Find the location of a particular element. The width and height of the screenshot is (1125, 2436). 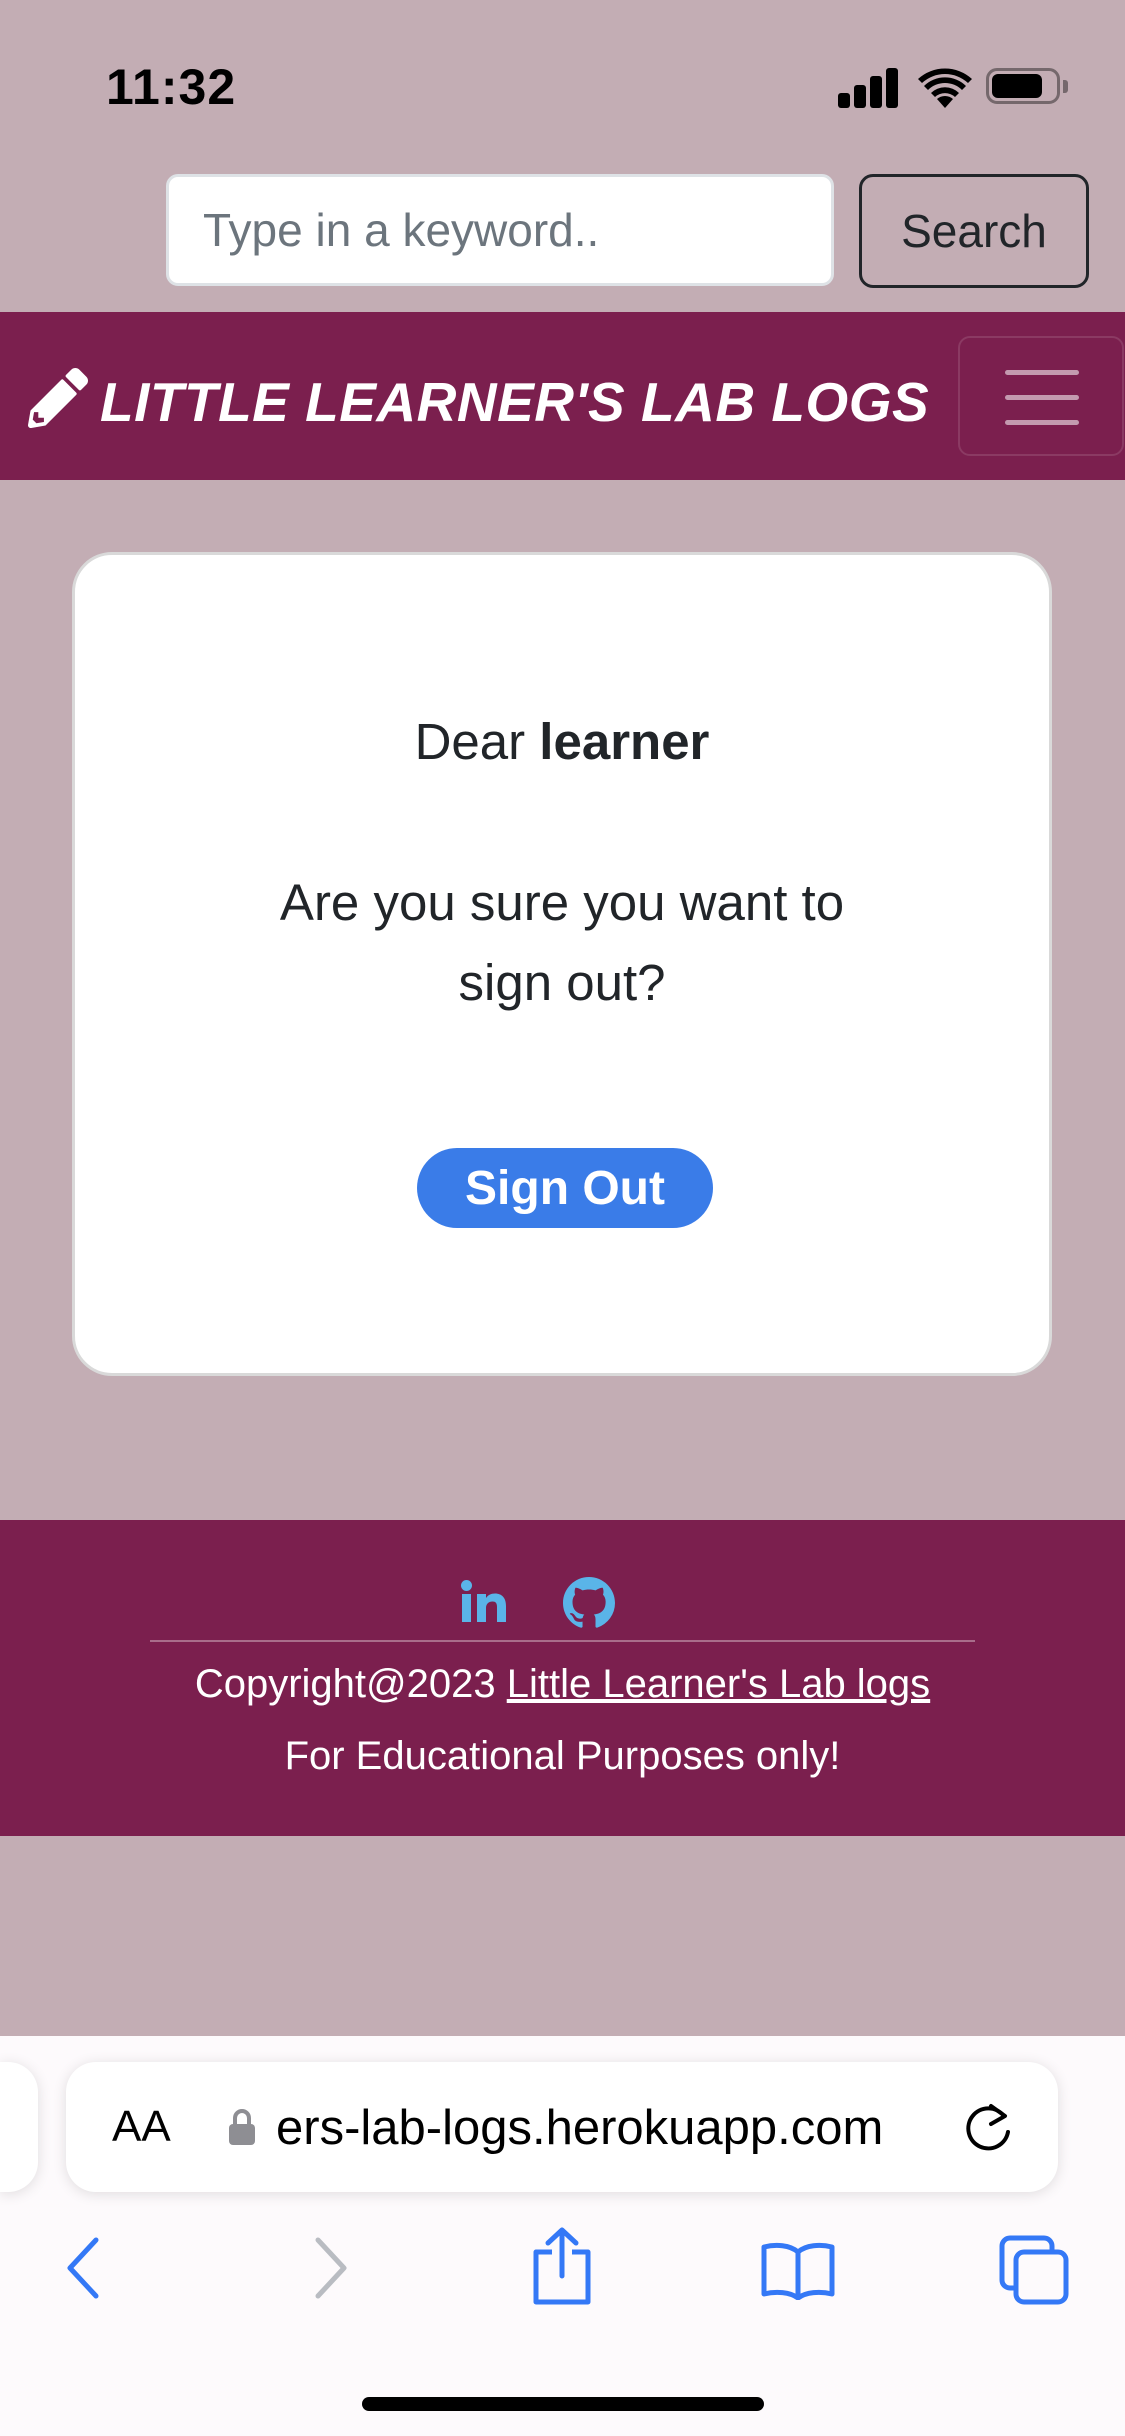

forward-icon is located at coordinates (330, 2268).